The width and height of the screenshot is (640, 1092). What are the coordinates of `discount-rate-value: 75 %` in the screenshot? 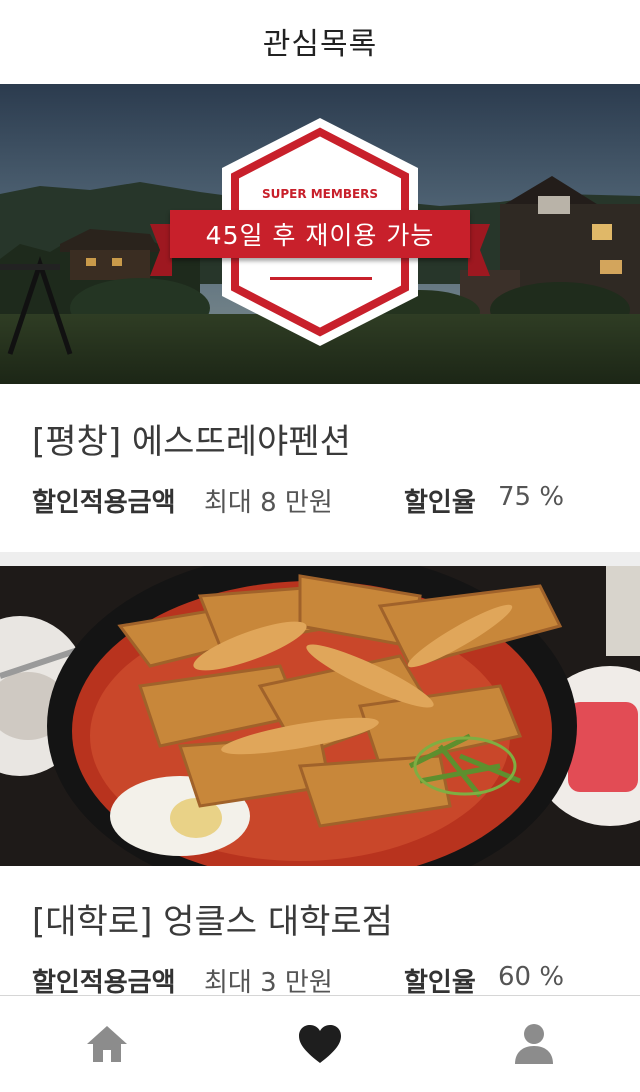 It's located at (531, 497).